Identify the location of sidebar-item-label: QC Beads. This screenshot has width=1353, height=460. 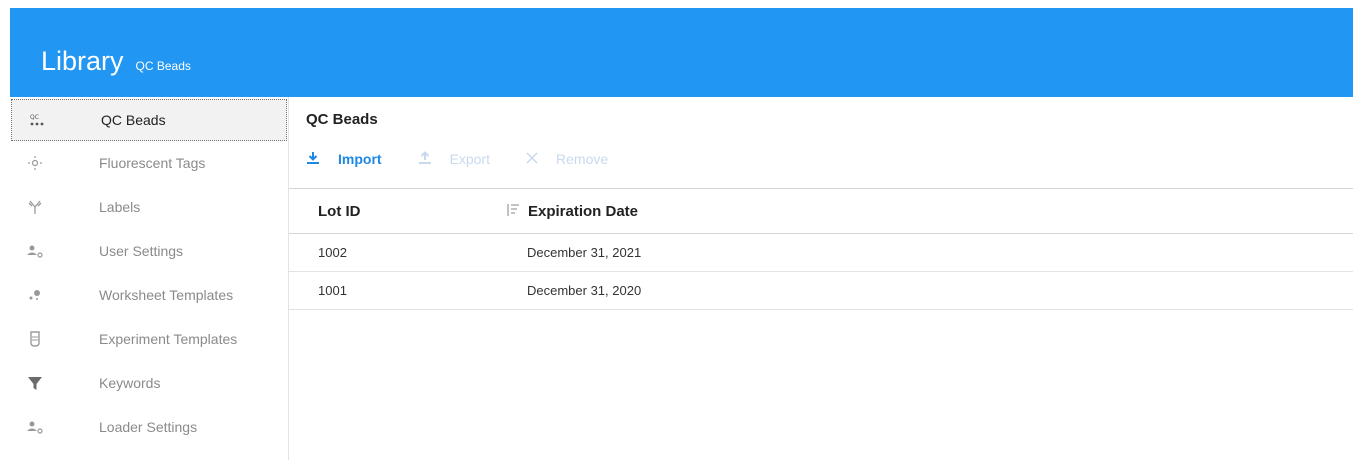
(133, 120).